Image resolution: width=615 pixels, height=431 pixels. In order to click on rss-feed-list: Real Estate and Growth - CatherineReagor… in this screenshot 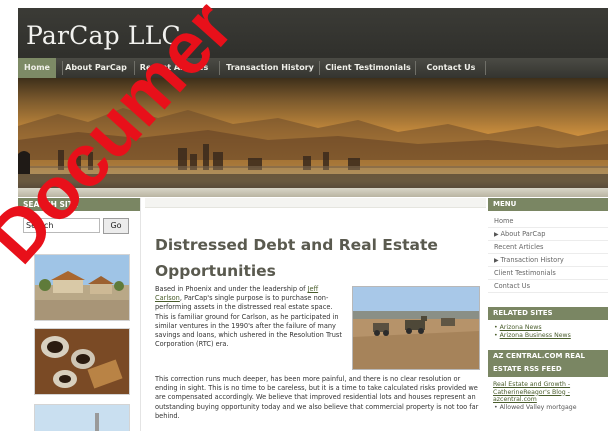, I will do `click(548, 396)`.